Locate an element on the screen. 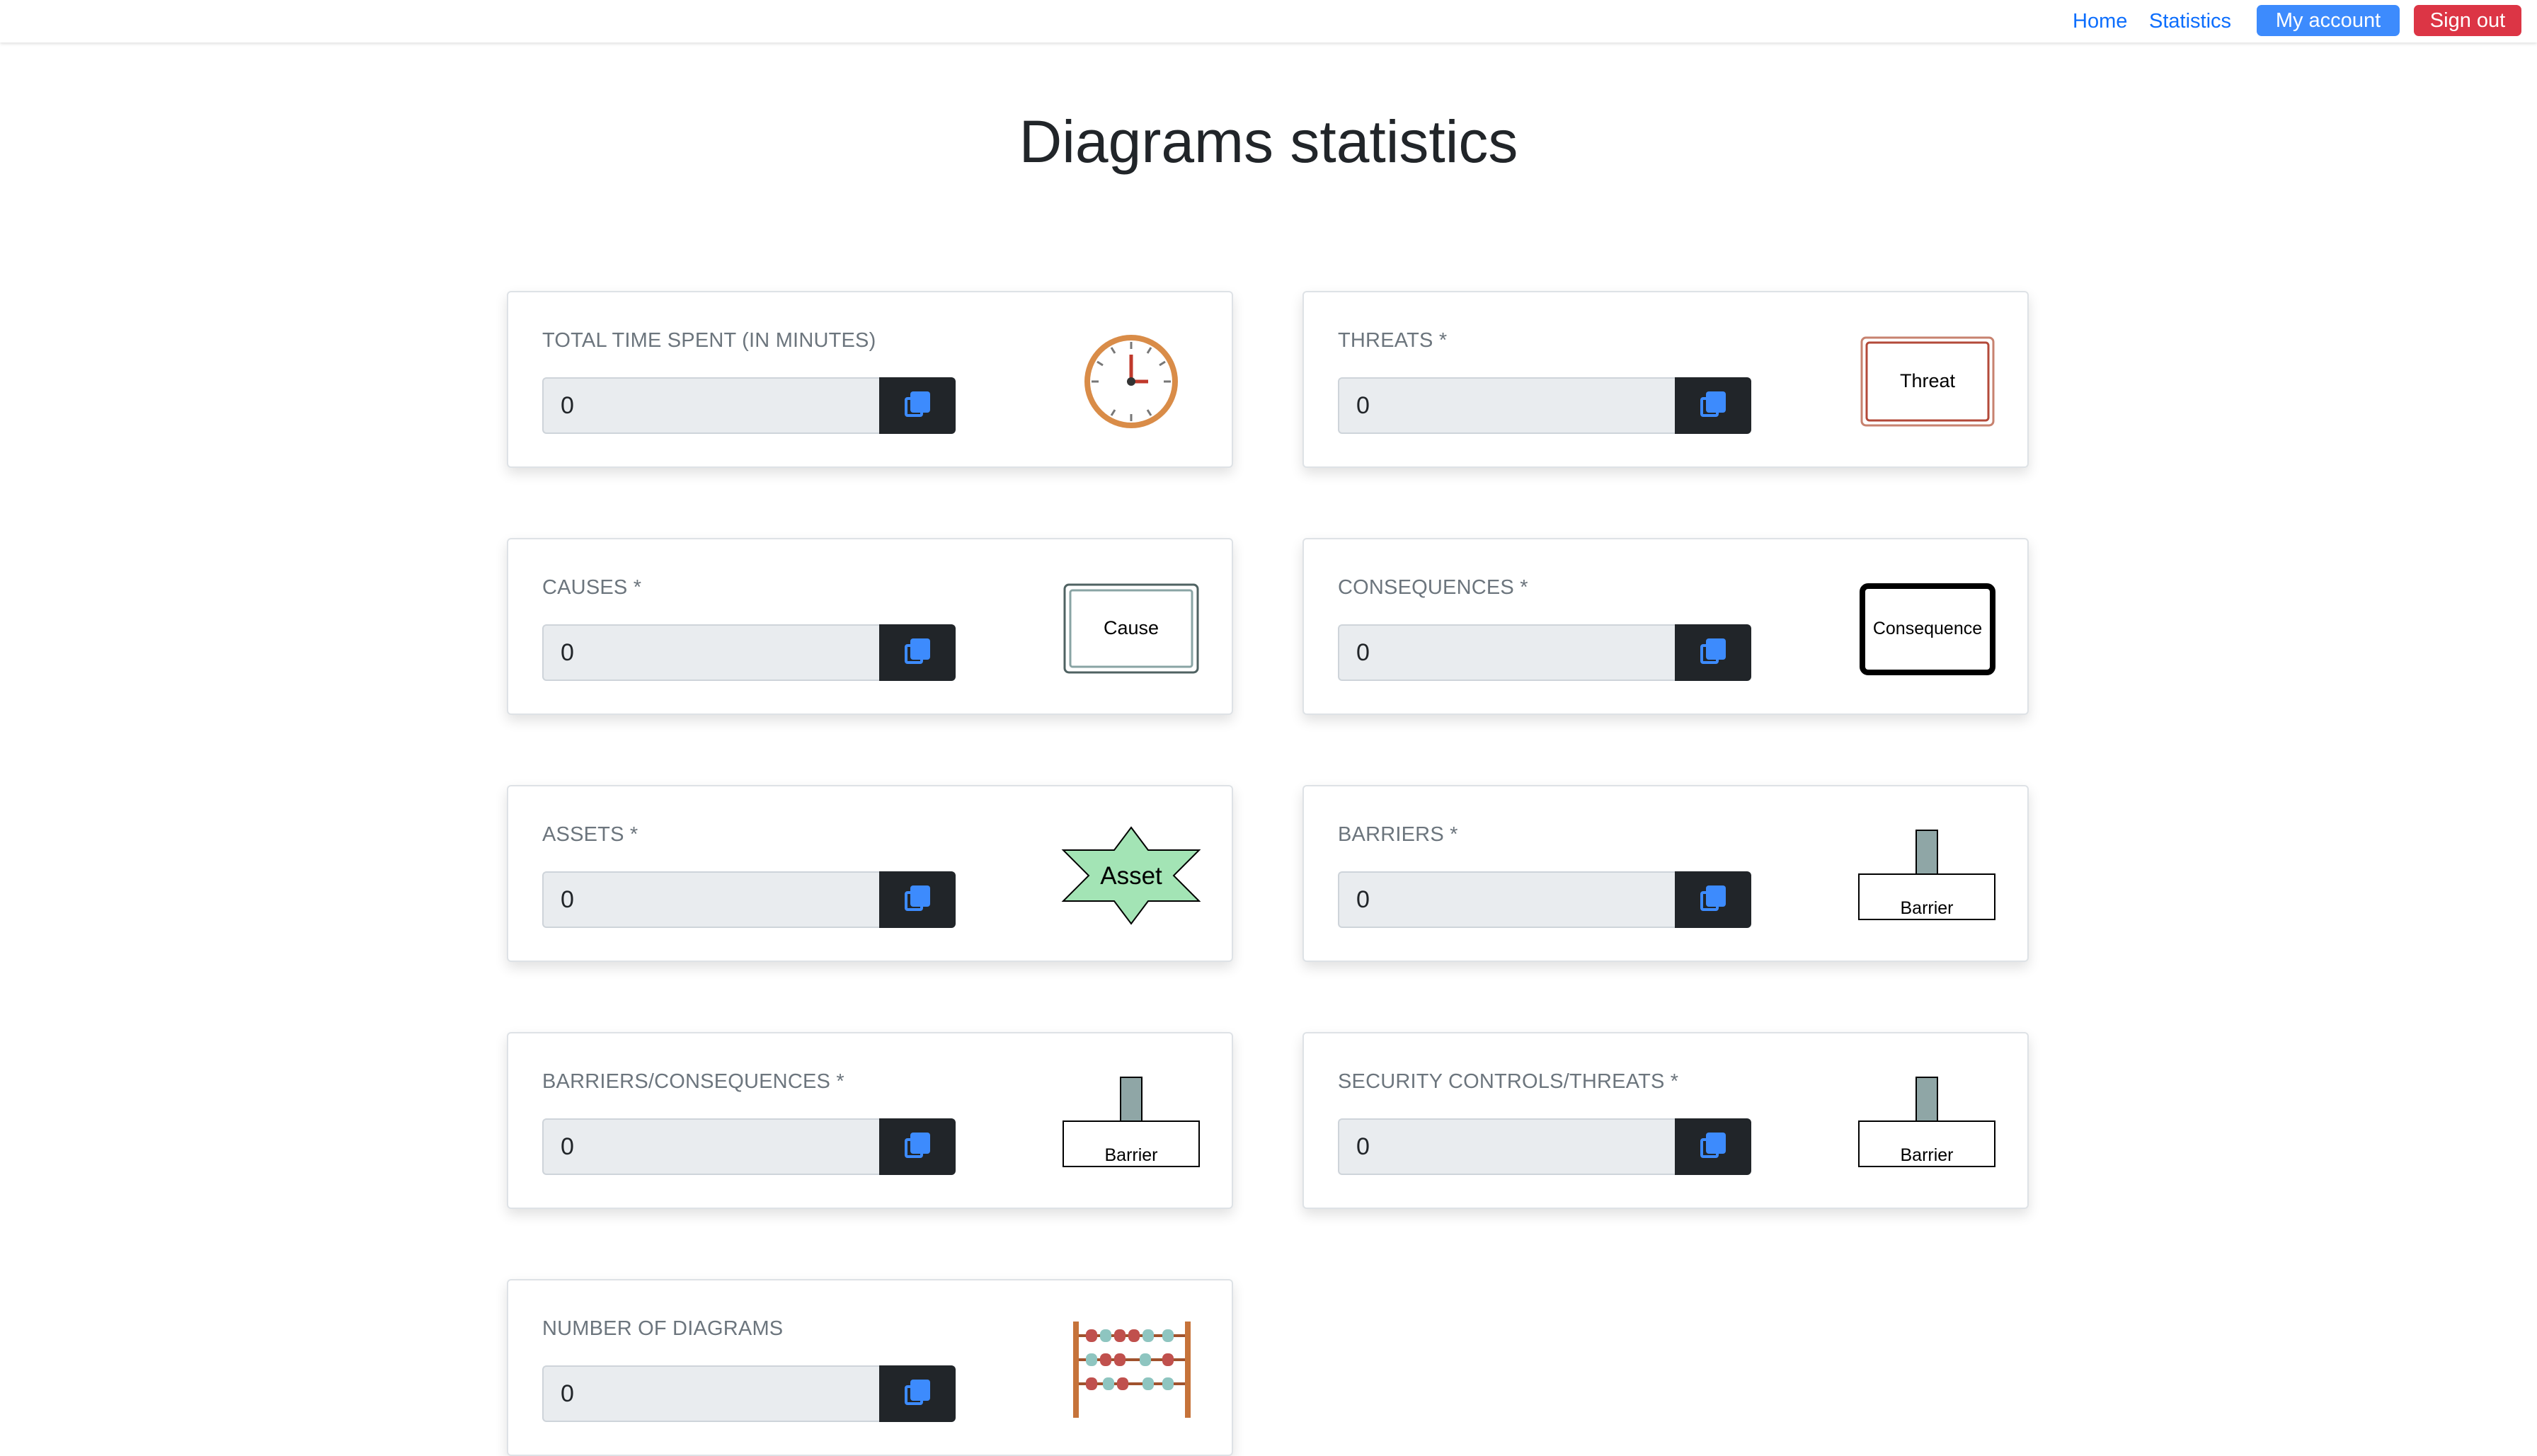 This screenshot has height=1456, width=2537. stat-label: CAUSES * is located at coordinates (592, 587).